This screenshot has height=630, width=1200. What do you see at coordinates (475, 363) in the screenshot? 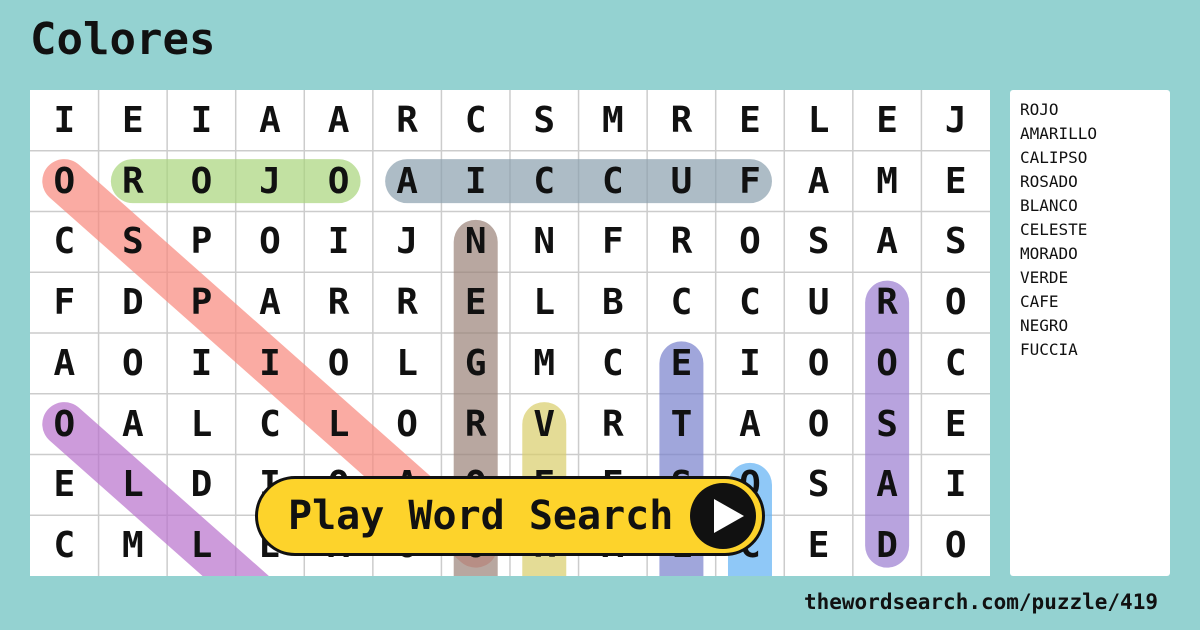
I see `grid-cell: G` at bounding box center [475, 363].